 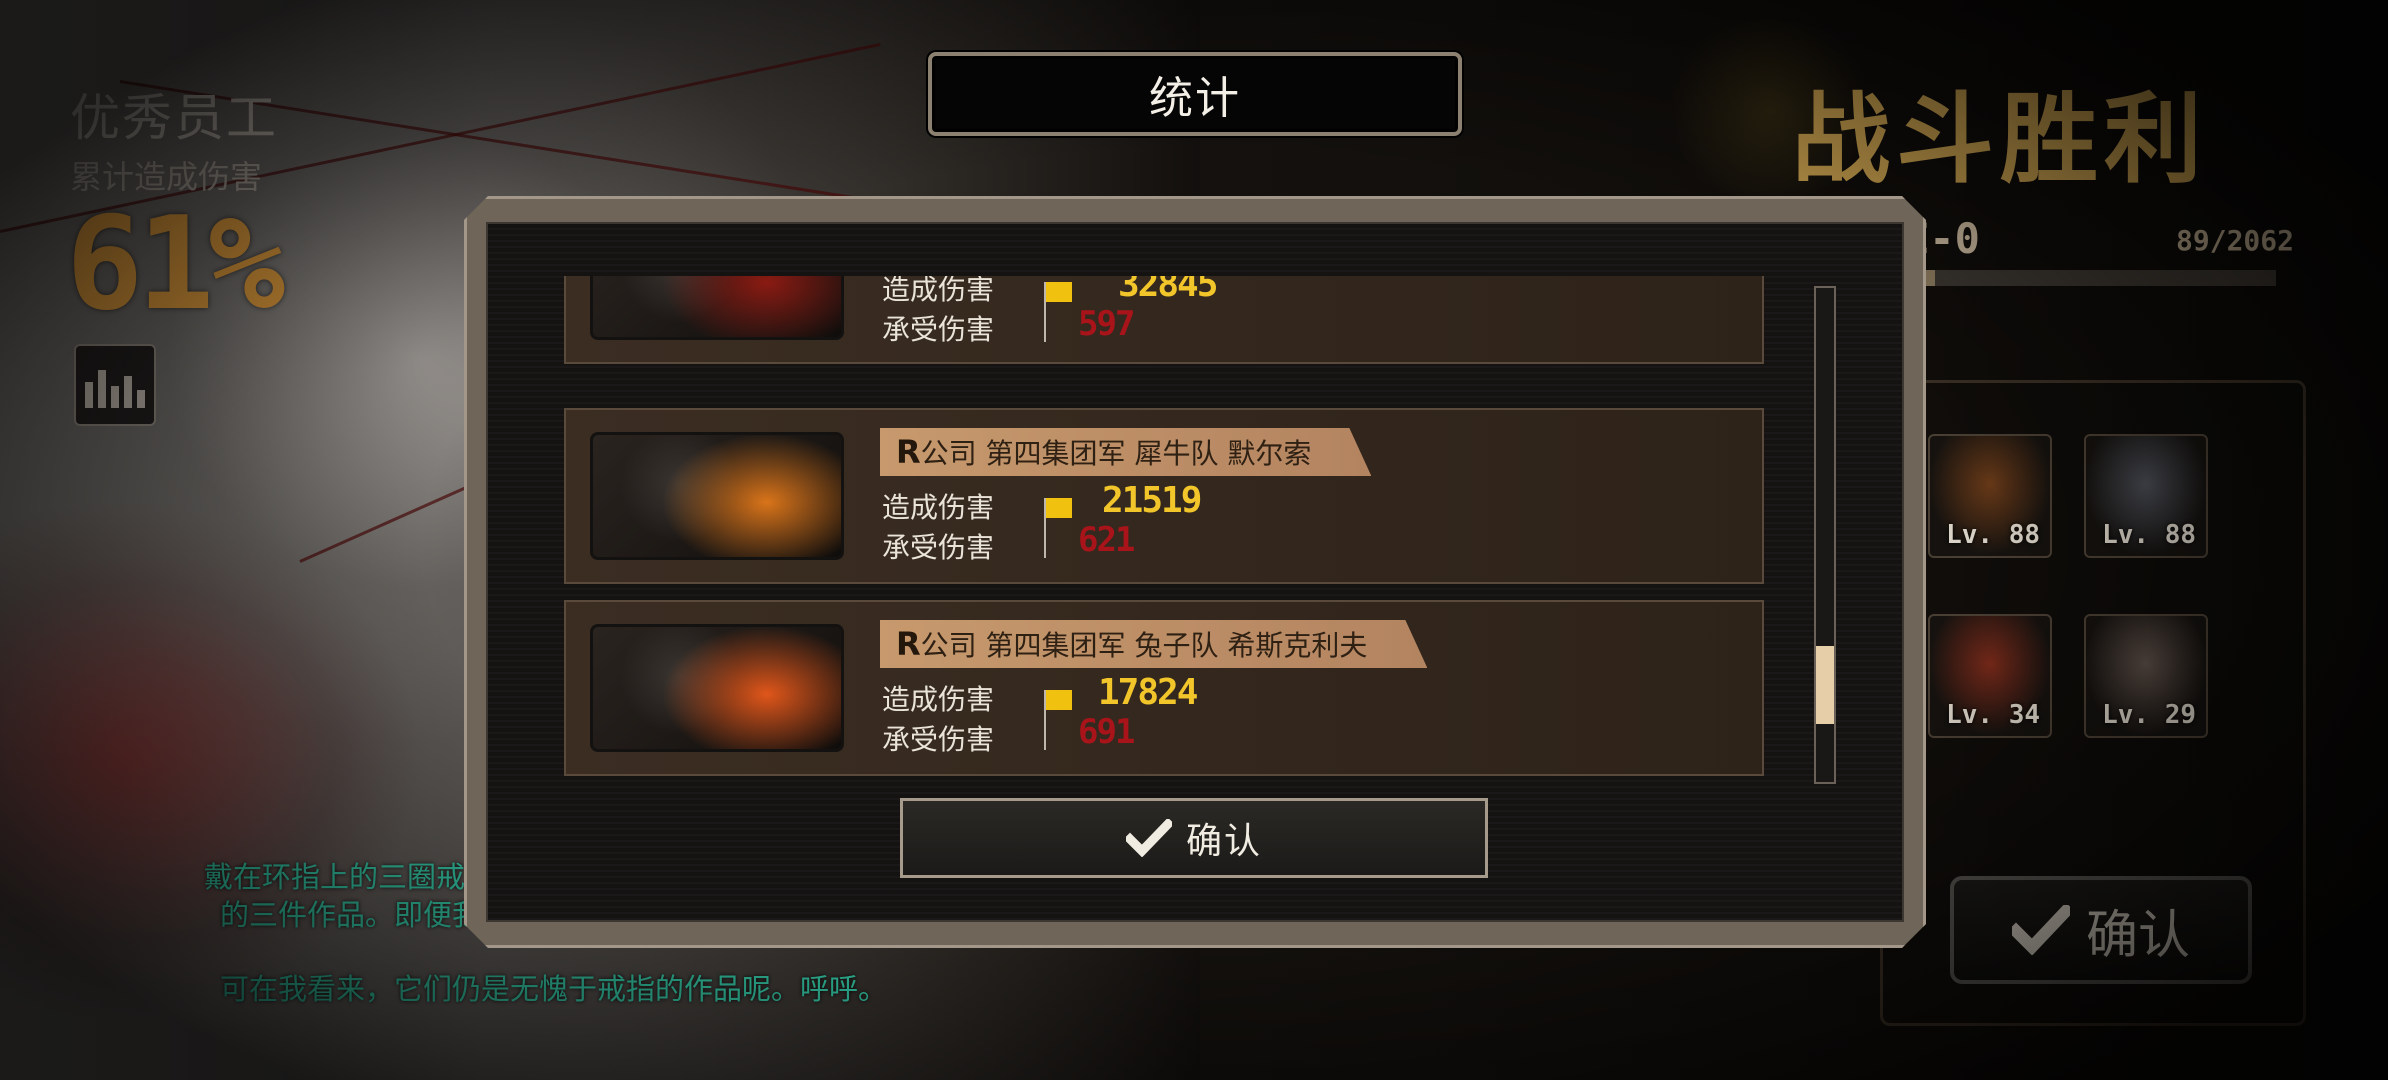 I want to click on portrait-level: Lv. 29, so click(x=2149, y=715).